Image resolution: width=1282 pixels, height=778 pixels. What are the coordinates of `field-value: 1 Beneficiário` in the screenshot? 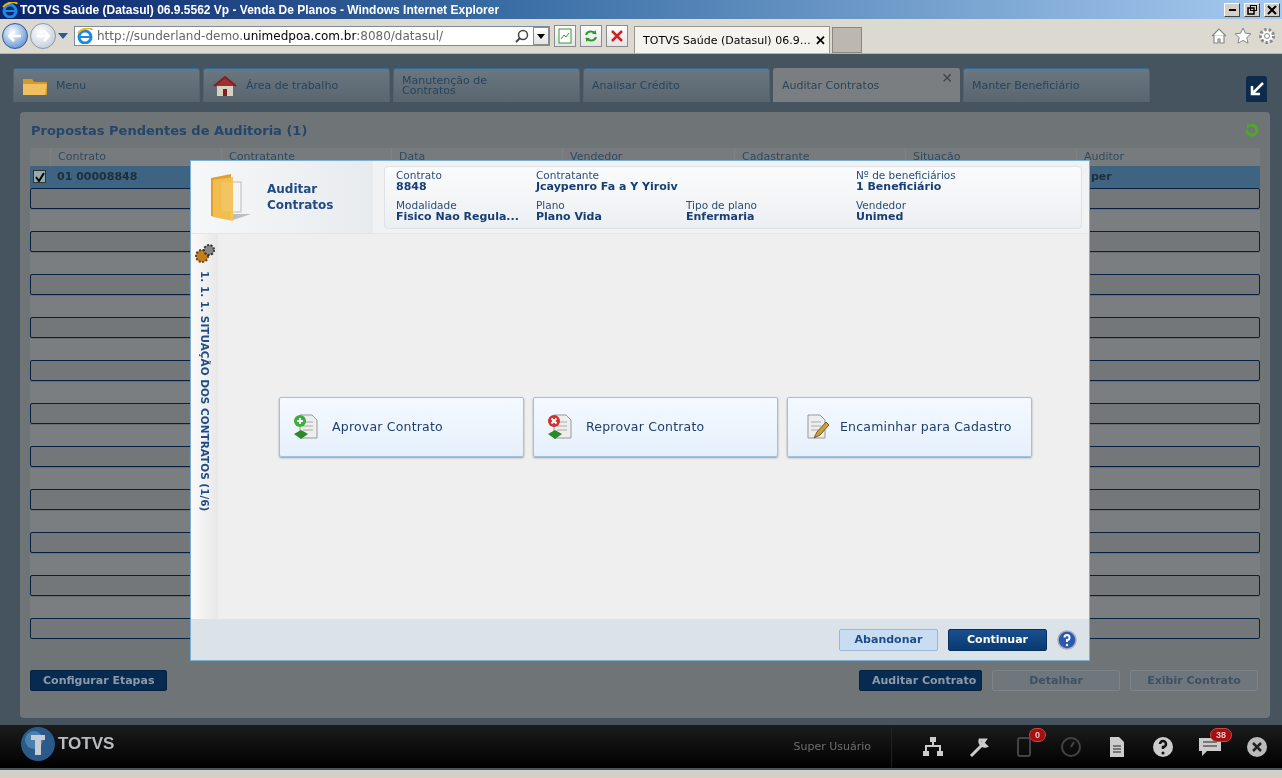 It's located at (899, 187).